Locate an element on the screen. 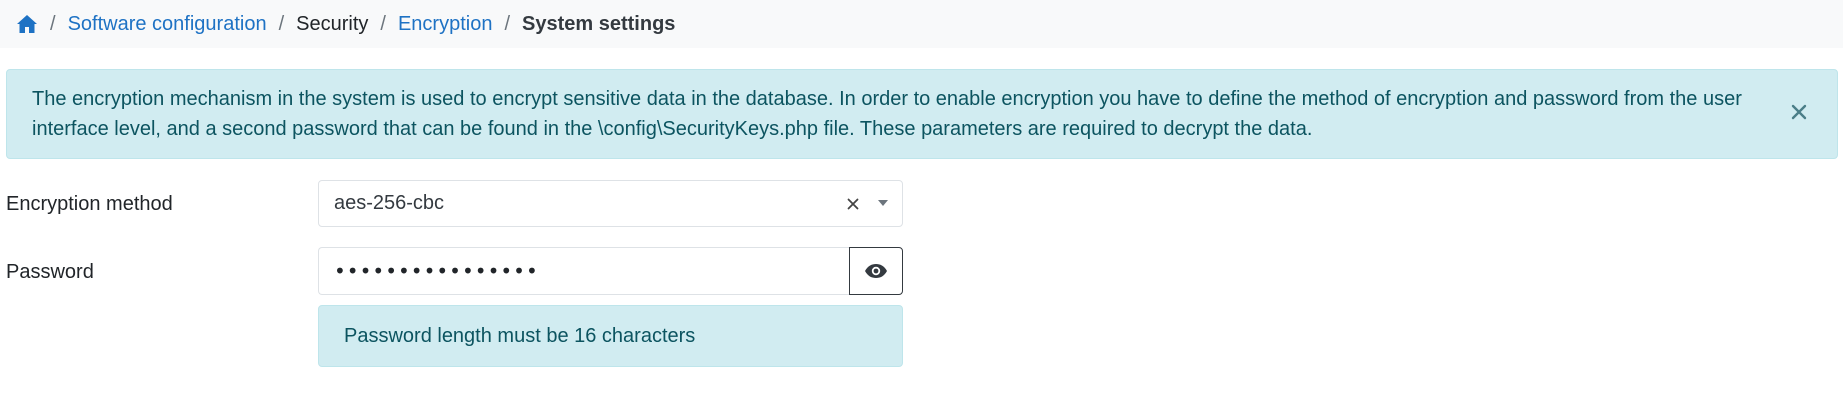 The image size is (1843, 403). password-input-group is located at coordinates (610, 271).